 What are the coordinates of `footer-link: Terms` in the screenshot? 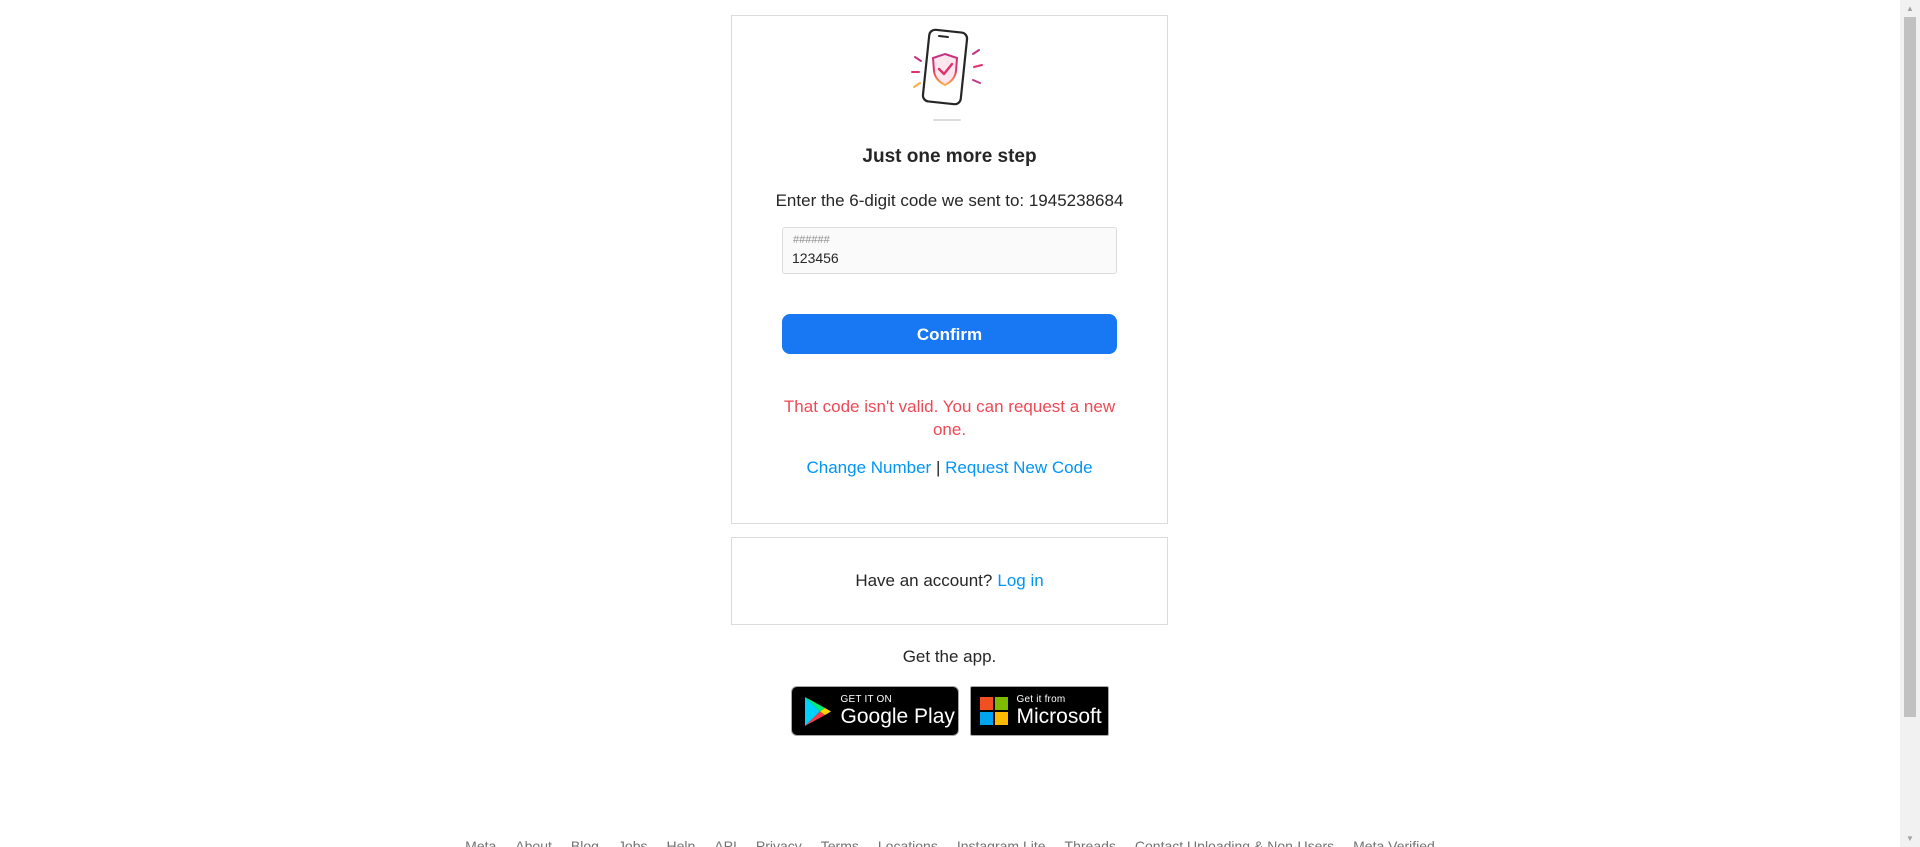 It's located at (840, 842).